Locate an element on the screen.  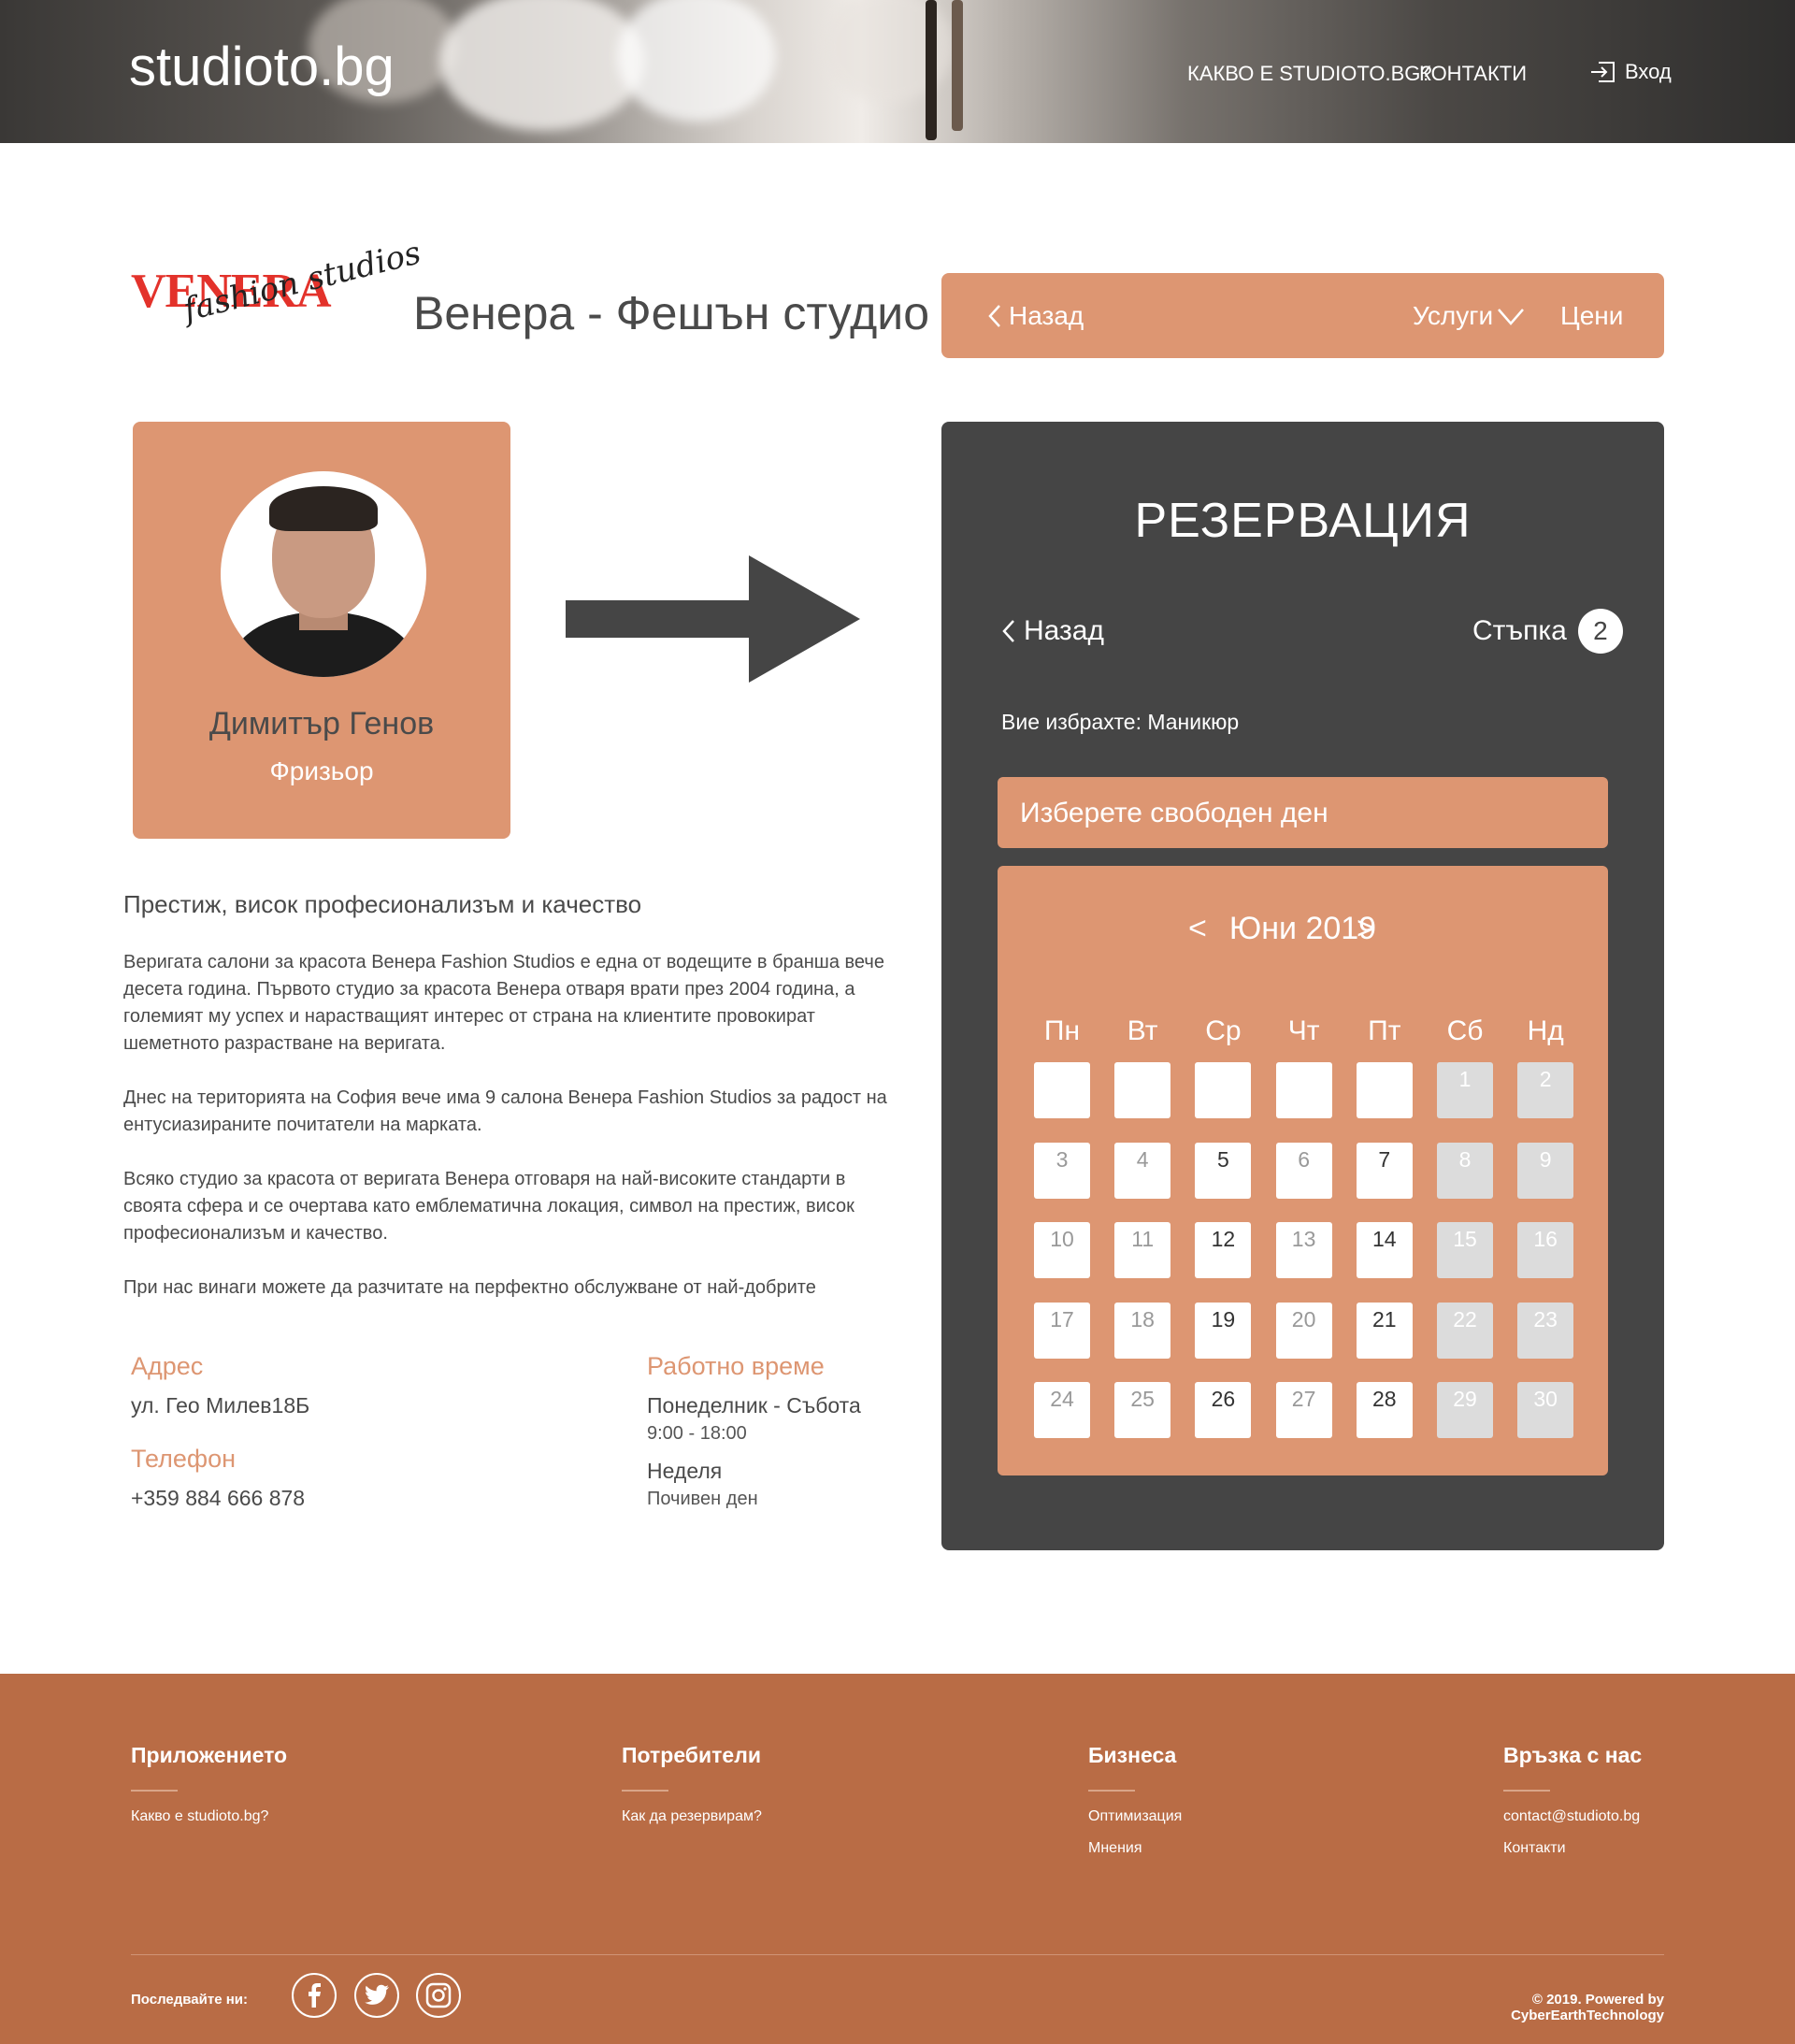
step-indicator: Стъпка 2 is located at coordinates (1548, 631).